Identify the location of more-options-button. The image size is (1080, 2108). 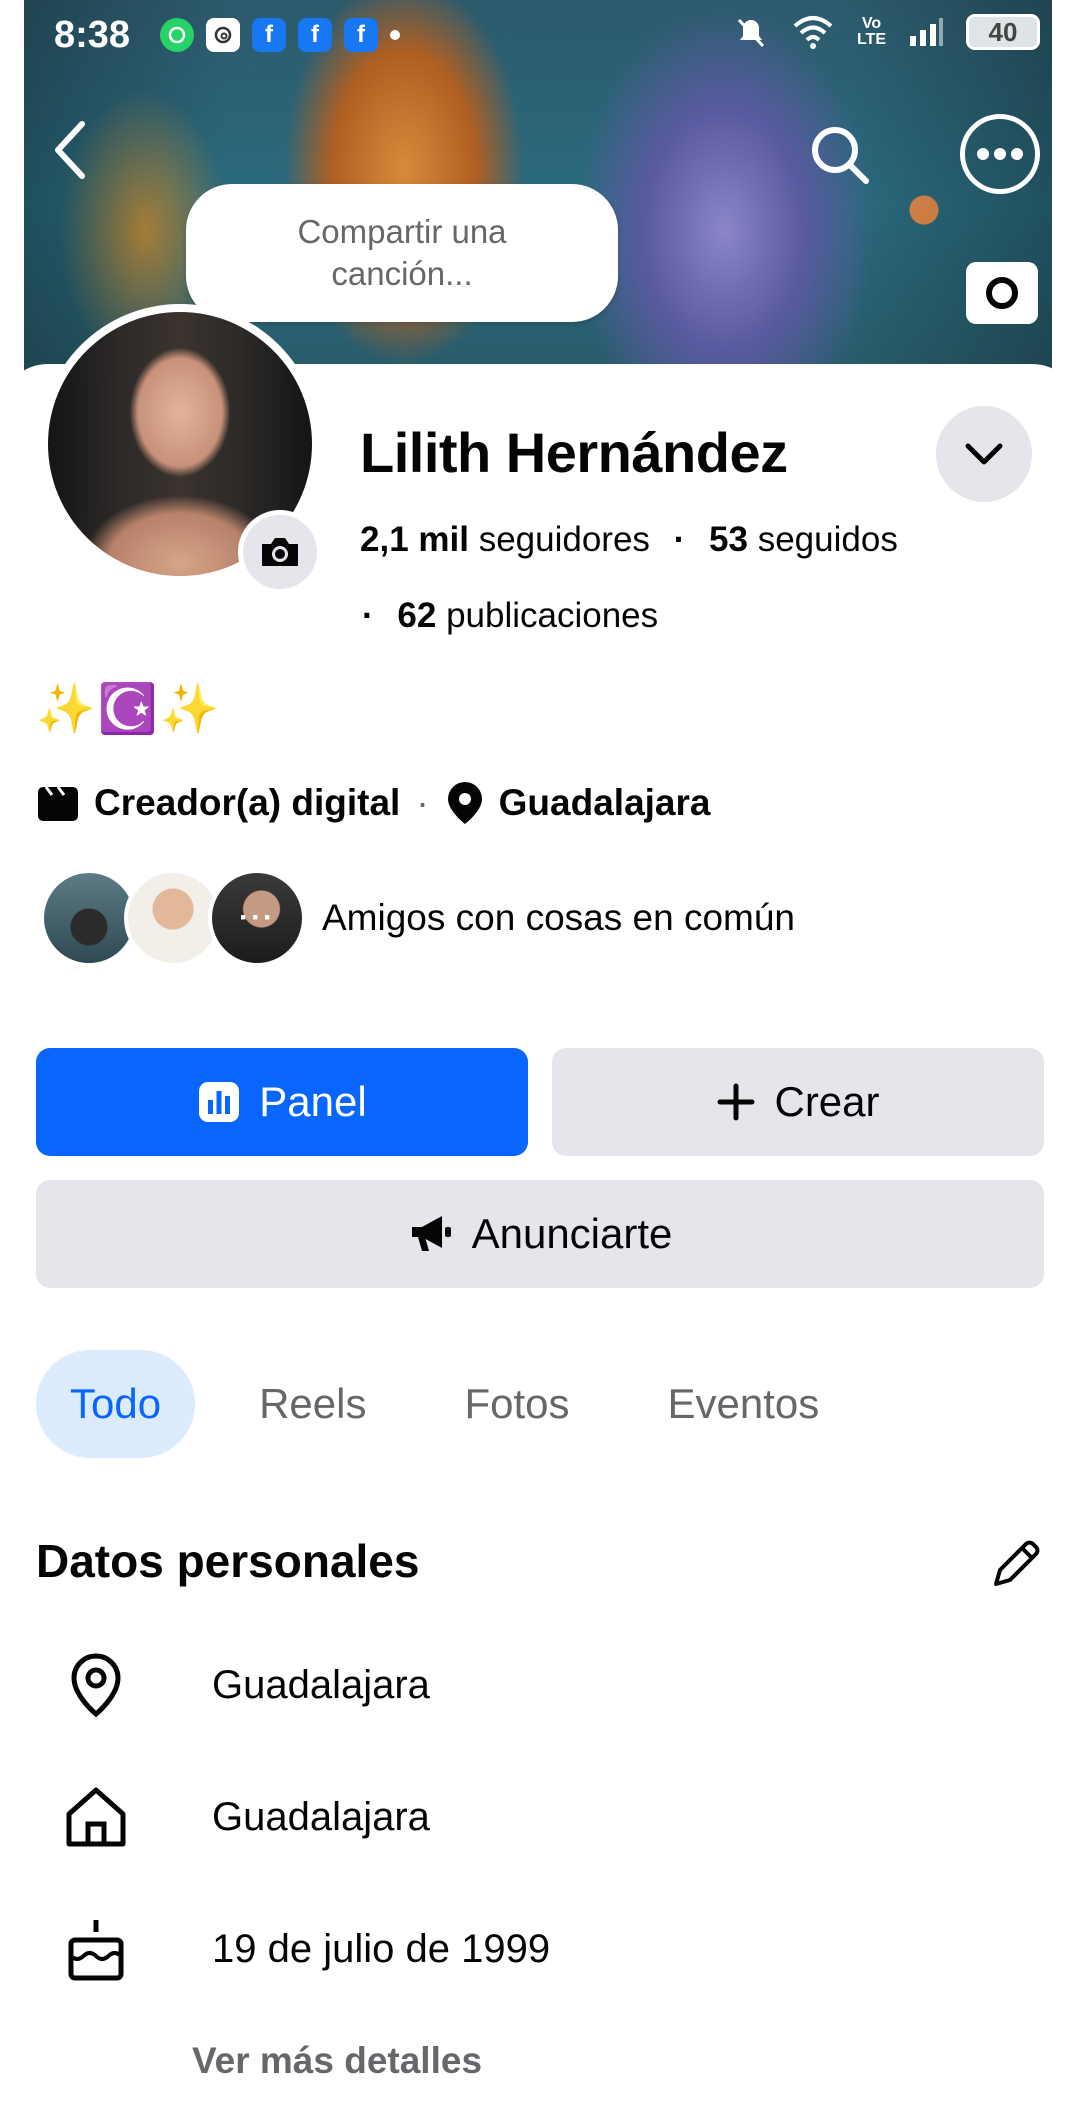
(1000, 154).